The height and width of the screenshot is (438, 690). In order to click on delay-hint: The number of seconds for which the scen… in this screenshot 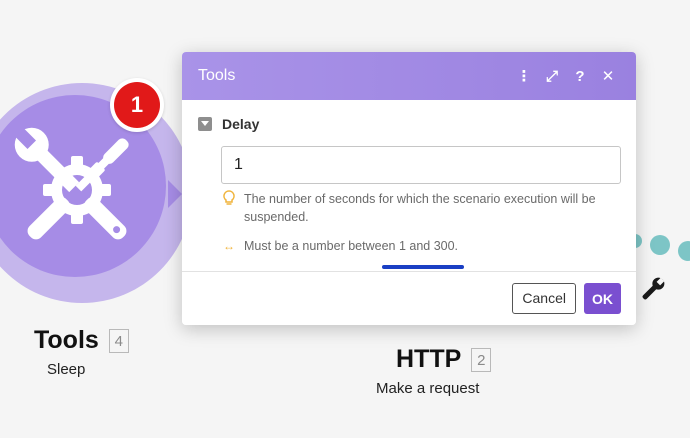, I will do `click(417, 208)`.